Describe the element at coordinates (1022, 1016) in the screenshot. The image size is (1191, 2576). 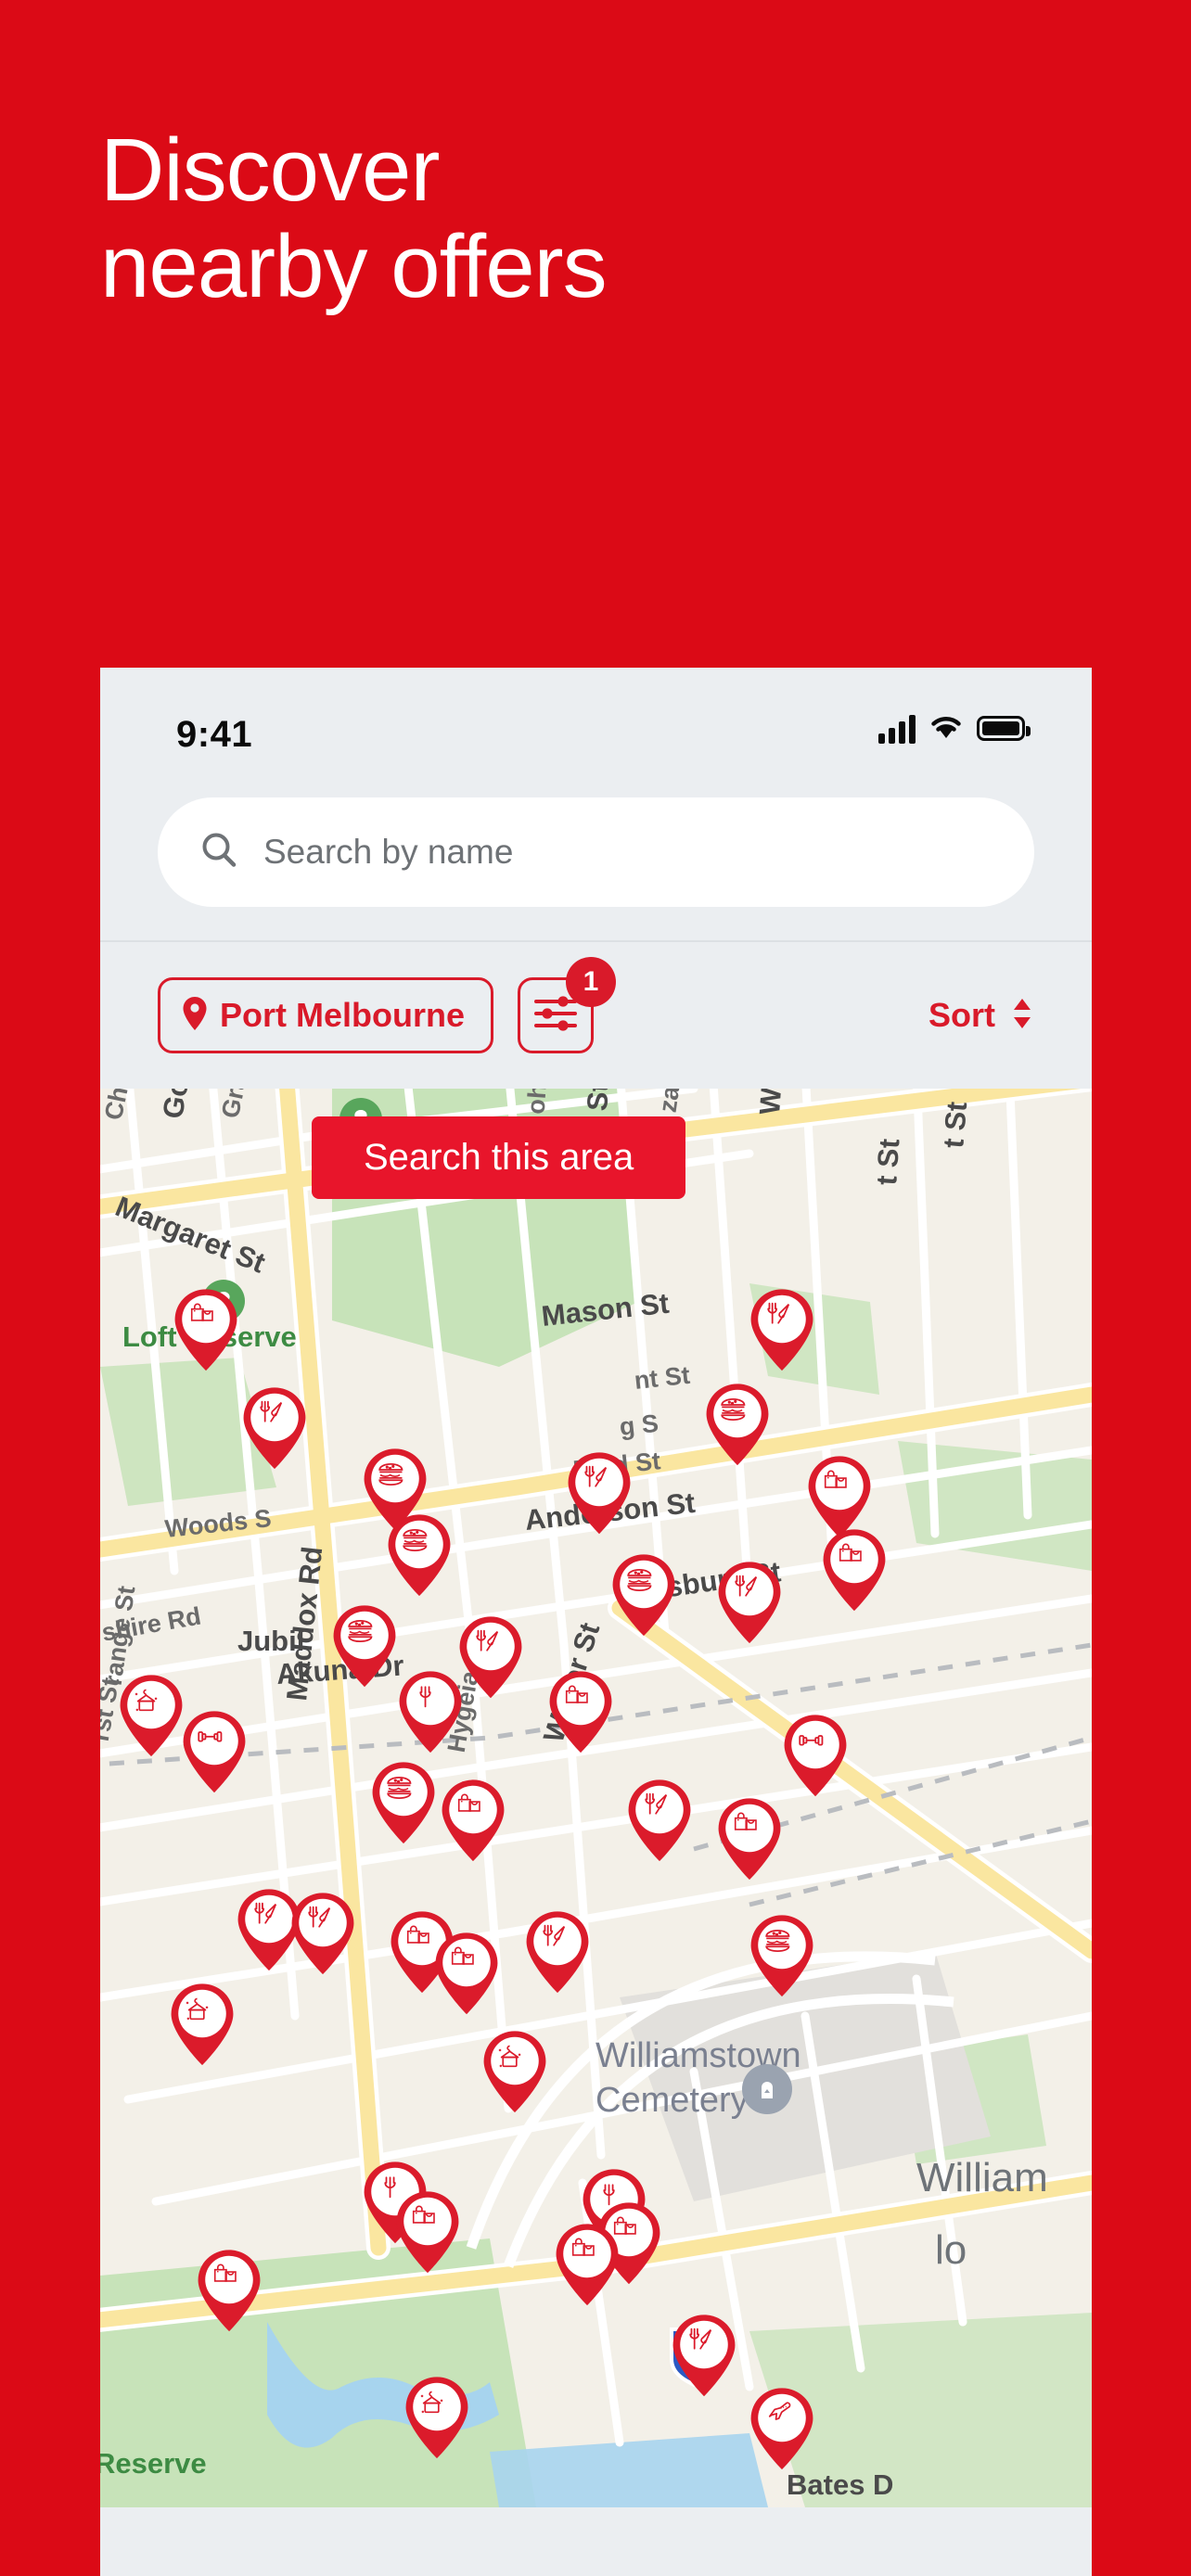
I see `sort-updown-icon` at that location.